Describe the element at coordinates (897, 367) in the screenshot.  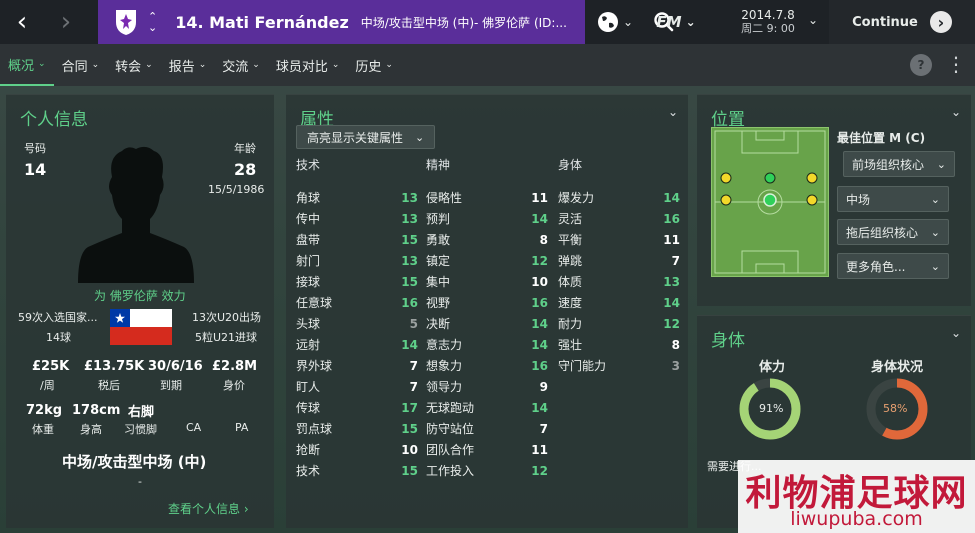
I see `condition-label: 身体状况` at that location.